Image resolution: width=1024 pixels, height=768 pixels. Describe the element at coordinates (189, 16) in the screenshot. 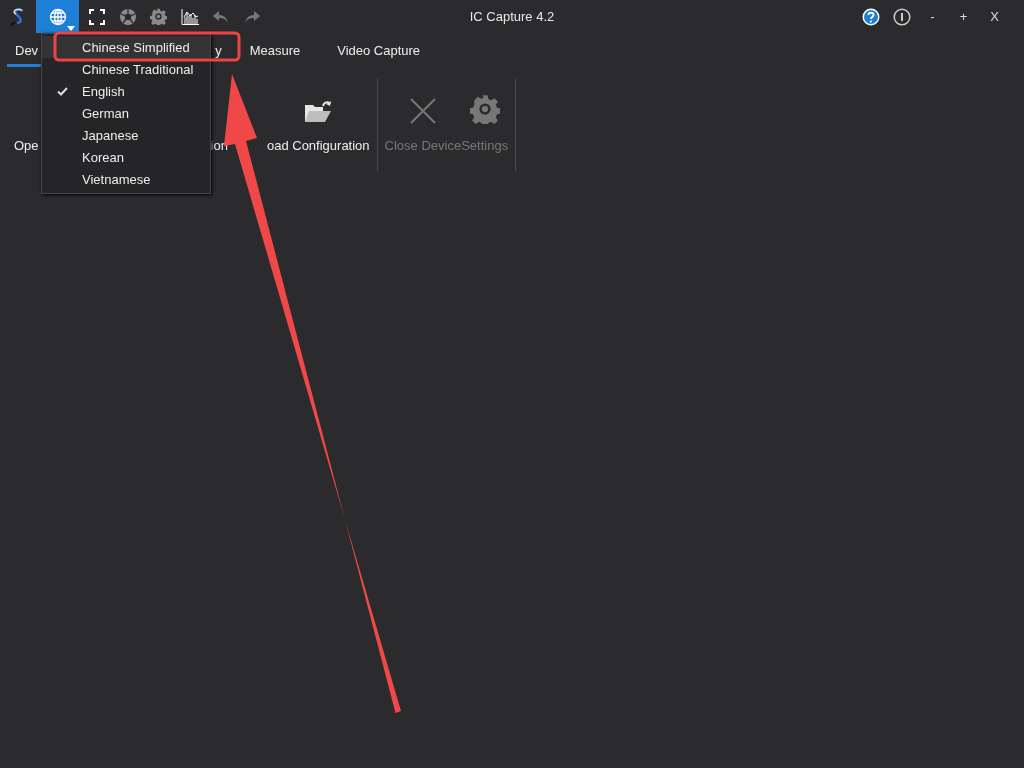

I see `histogram-icon` at that location.